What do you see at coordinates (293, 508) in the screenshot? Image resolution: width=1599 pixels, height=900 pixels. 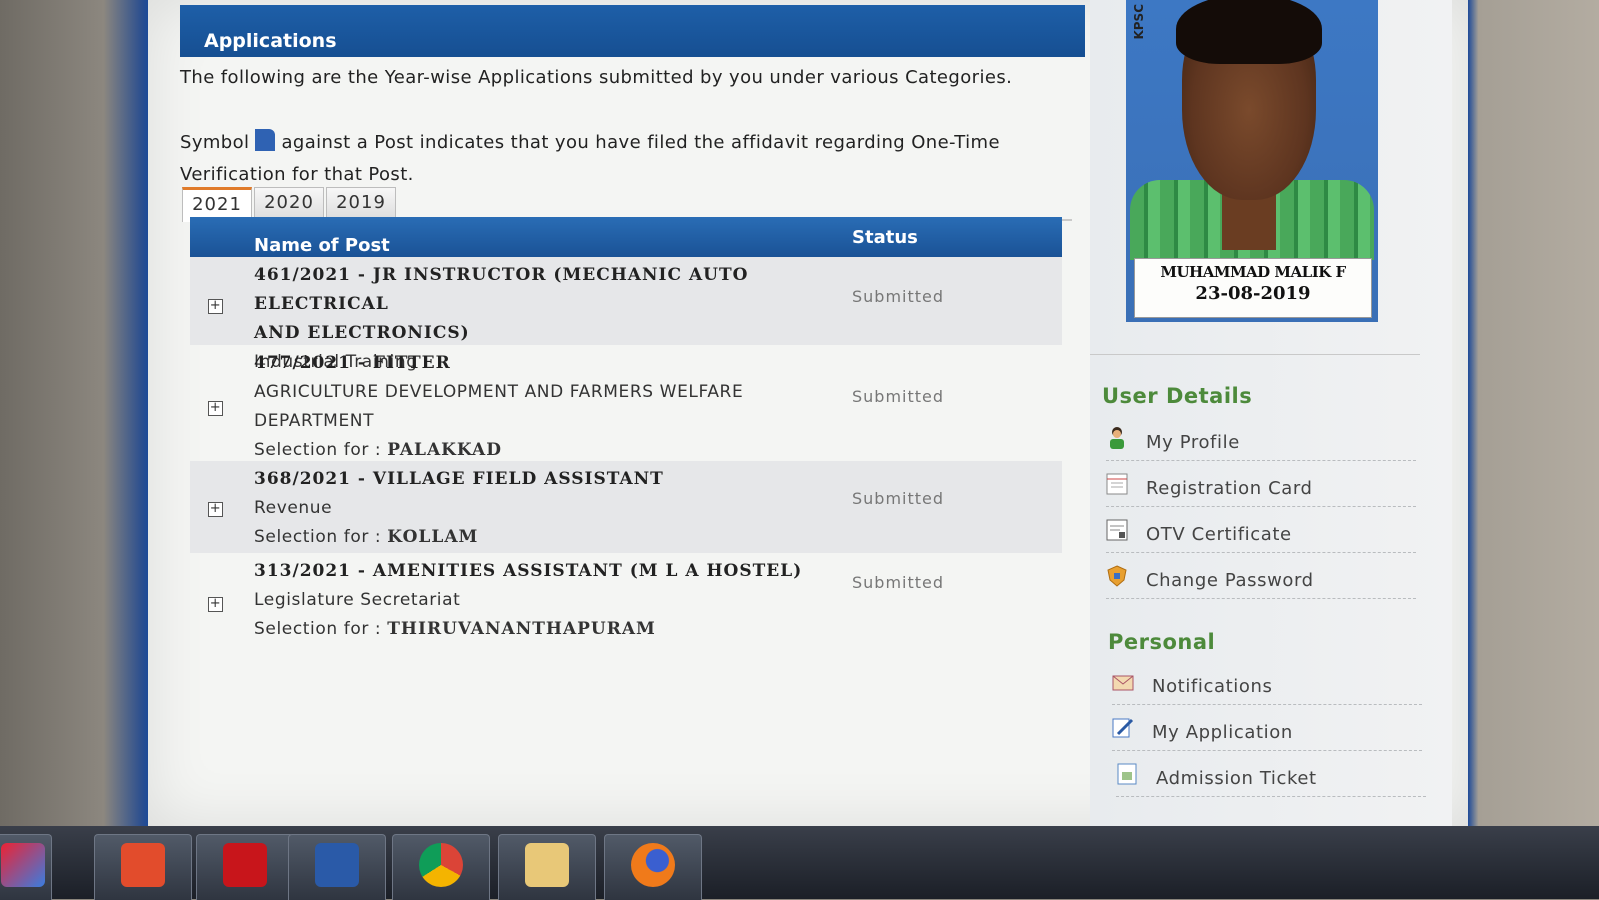 I see `post-department: Revenue` at bounding box center [293, 508].